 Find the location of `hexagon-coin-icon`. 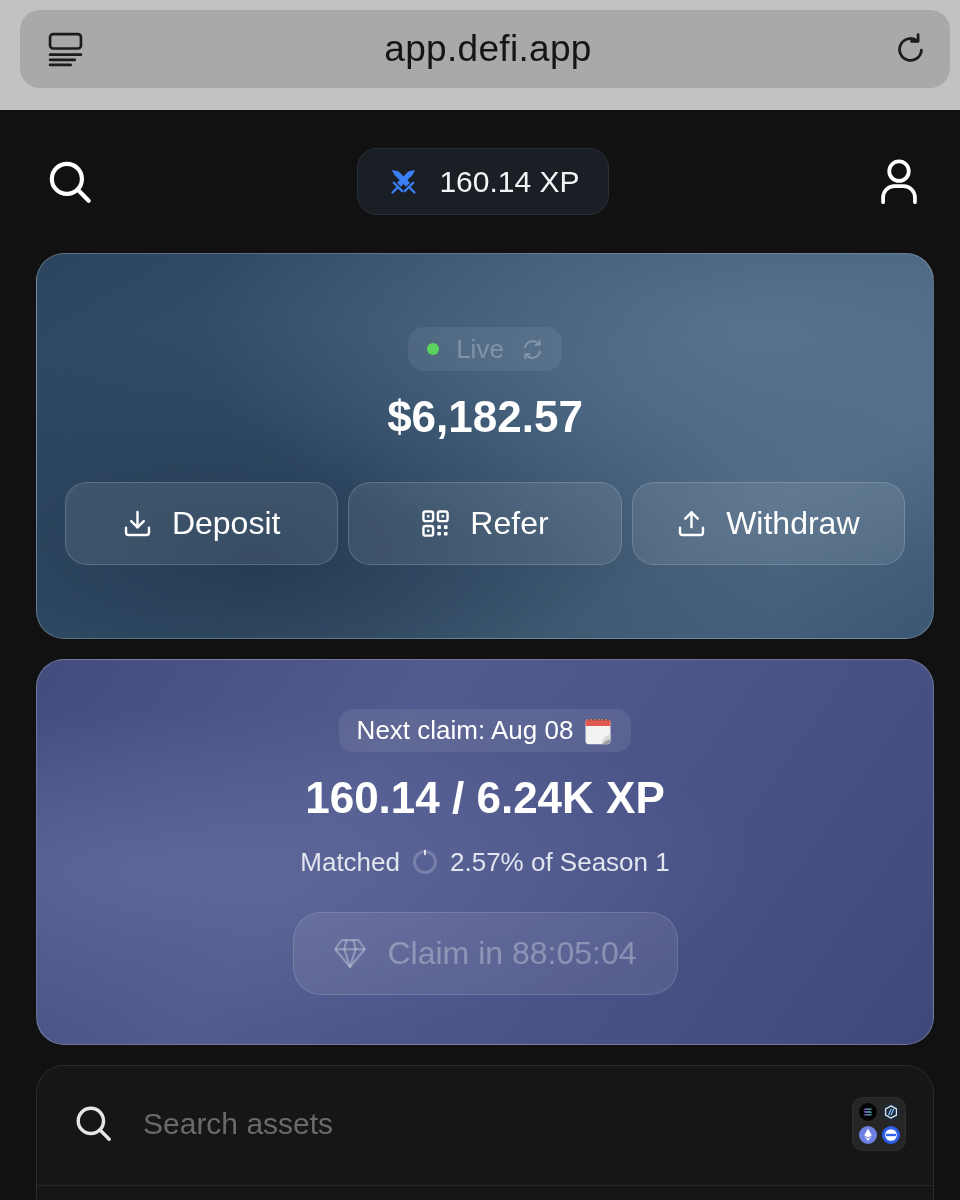

hexagon-coin-icon is located at coordinates (890, 1112).